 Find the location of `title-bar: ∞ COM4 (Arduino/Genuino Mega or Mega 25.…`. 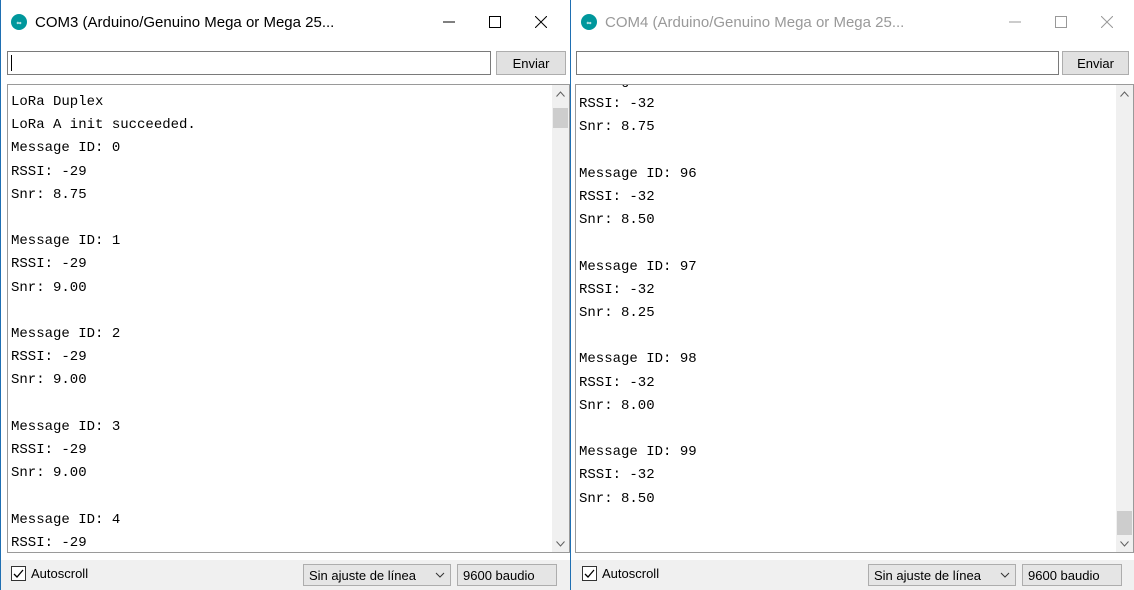

title-bar: ∞ COM4 (Arduino/Genuino Mega or Mega 25.… is located at coordinates (852, 22).